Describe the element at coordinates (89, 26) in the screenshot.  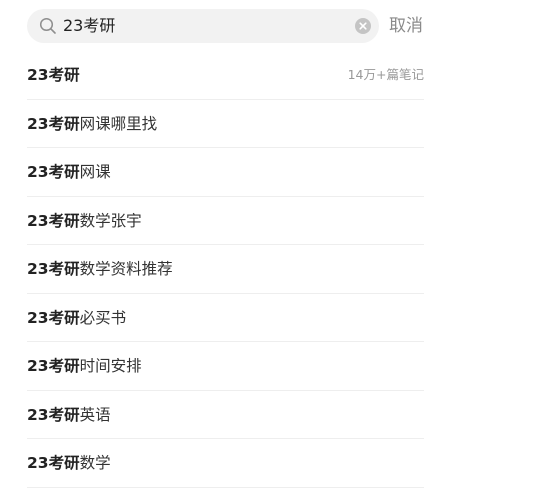
I see `search-input: 23考研` at that location.